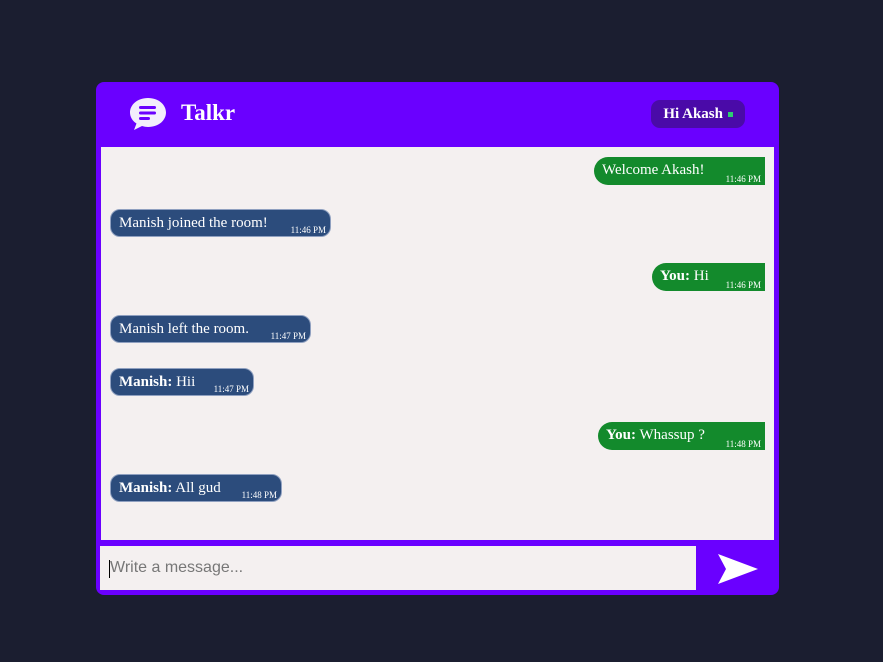  What do you see at coordinates (738, 569) in the screenshot?
I see `send-icon` at bounding box center [738, 569].